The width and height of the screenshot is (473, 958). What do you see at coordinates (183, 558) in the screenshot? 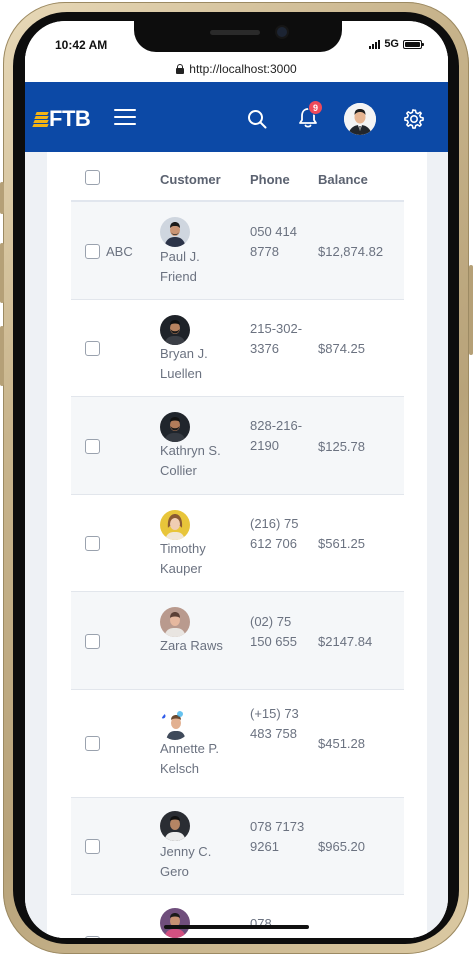
I see `customer-name: Timothy Kauper` at bounding box center [183, 558].